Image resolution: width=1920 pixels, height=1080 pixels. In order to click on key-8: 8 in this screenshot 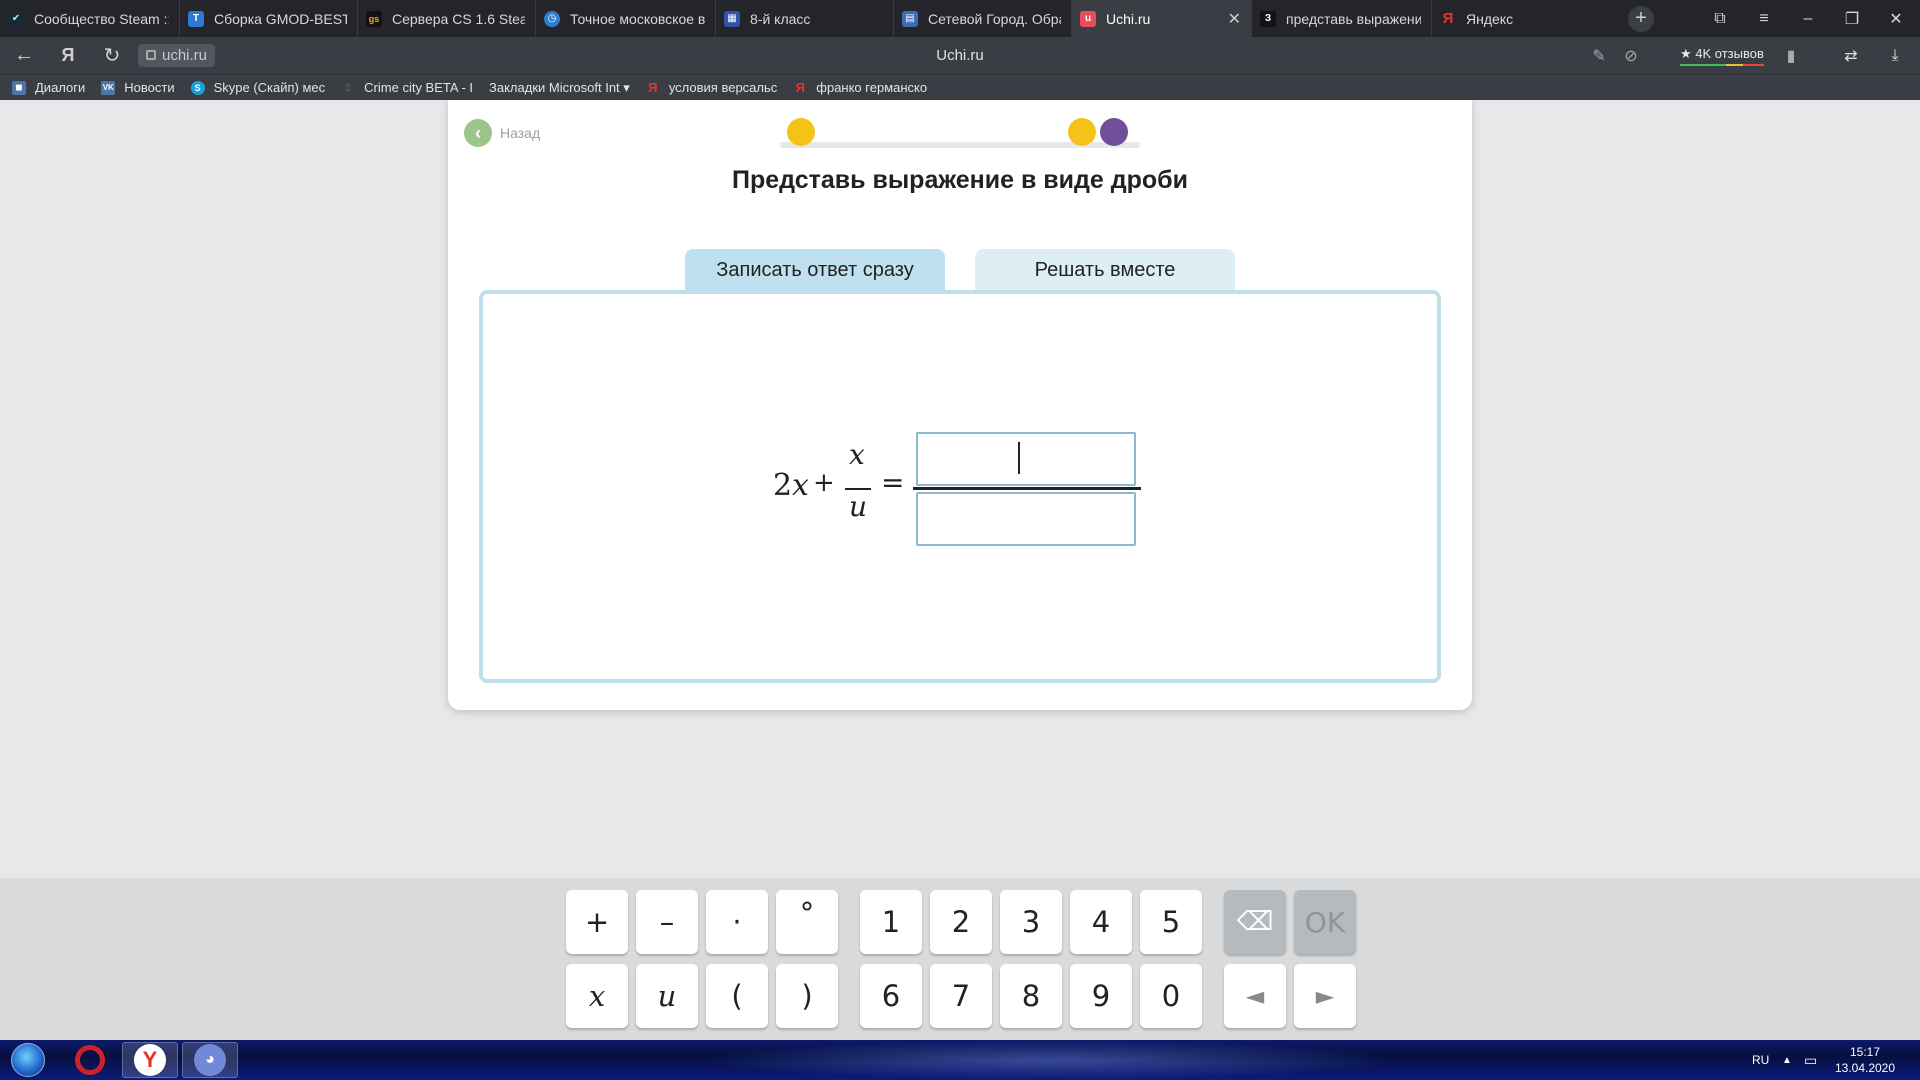, I will do `click(1031, 996)`.